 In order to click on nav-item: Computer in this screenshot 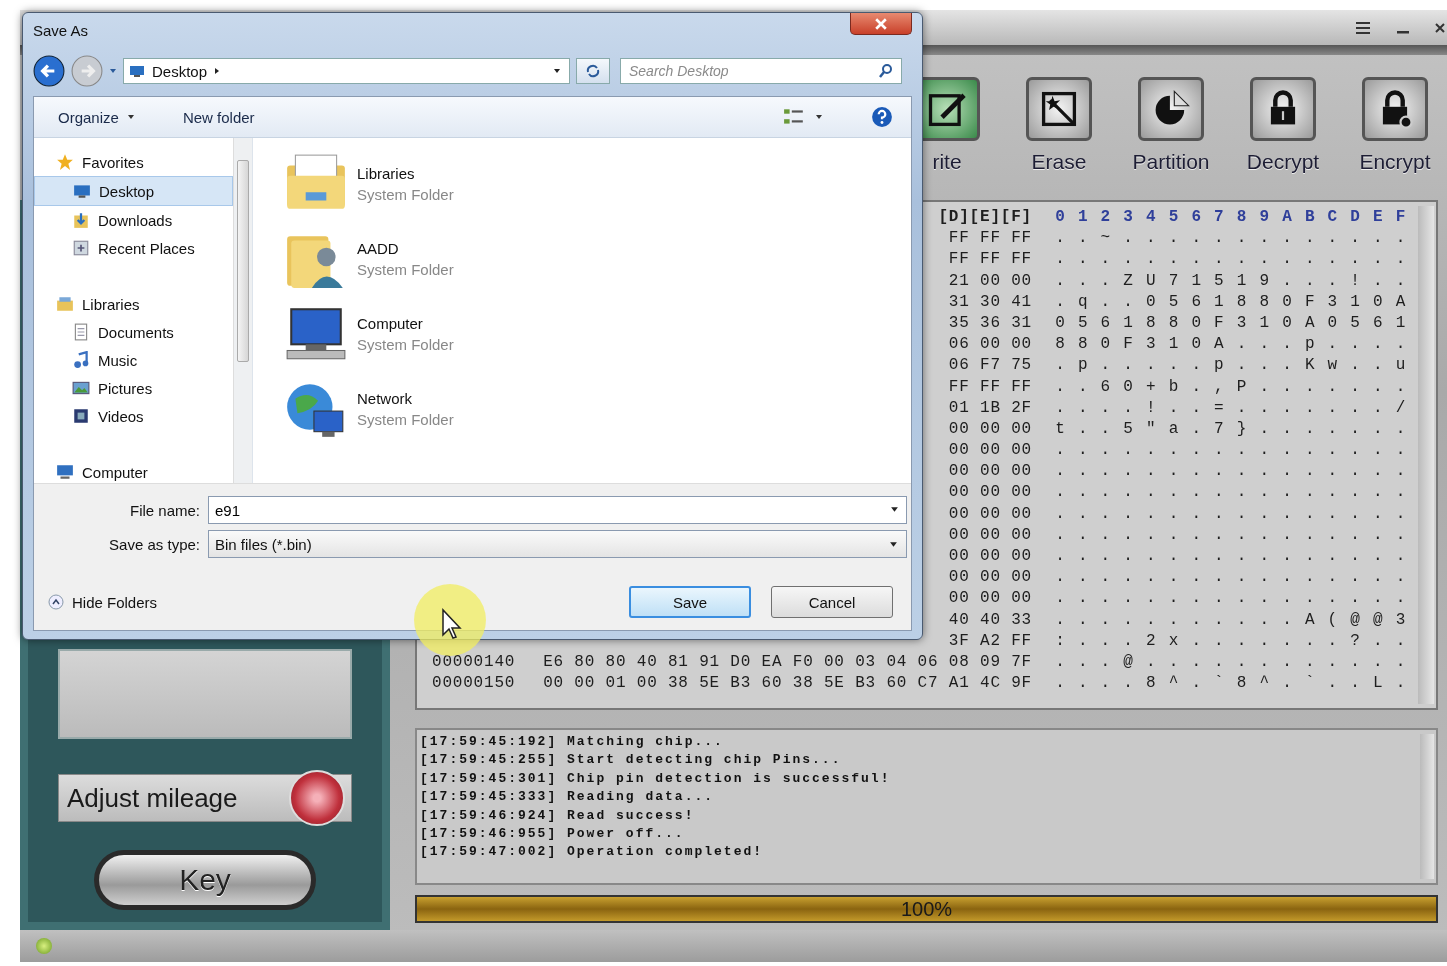, I will do `click(133, 472)`.